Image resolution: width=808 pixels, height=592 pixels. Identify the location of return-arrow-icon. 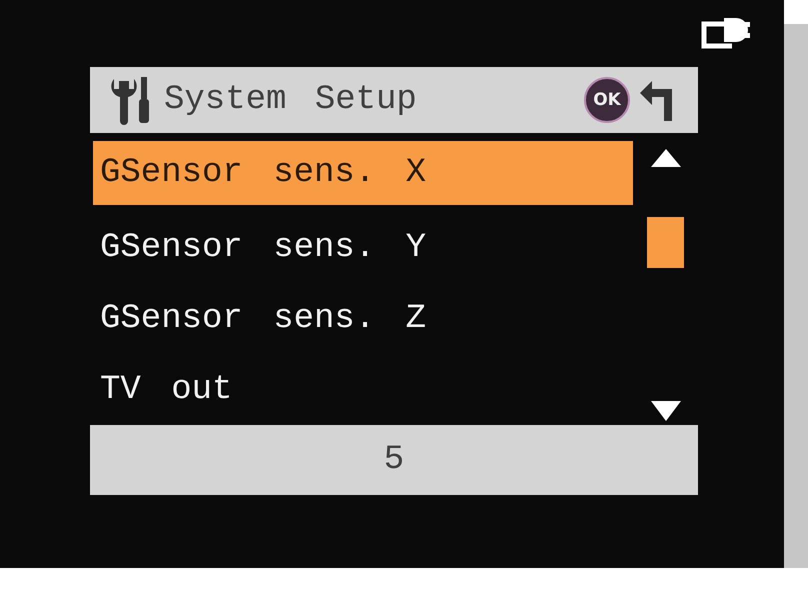
(657, 100).